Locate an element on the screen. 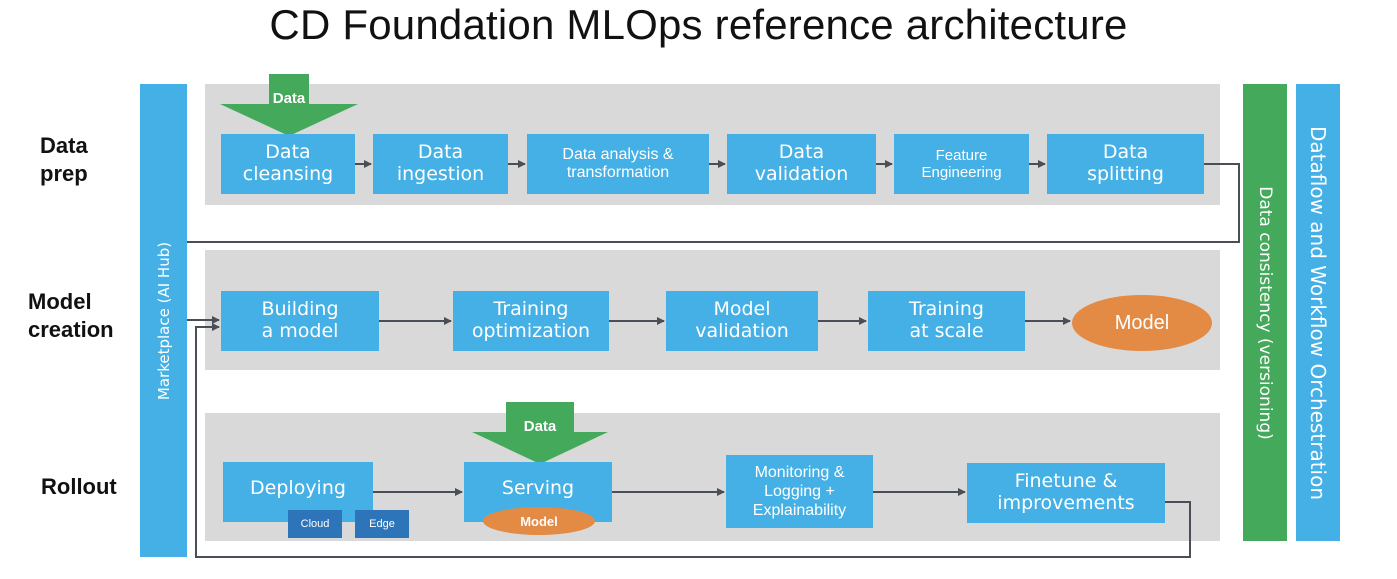  orchestration-bar: Dataflow and Workflow Orchestration is located at coordinates (1318, 312).